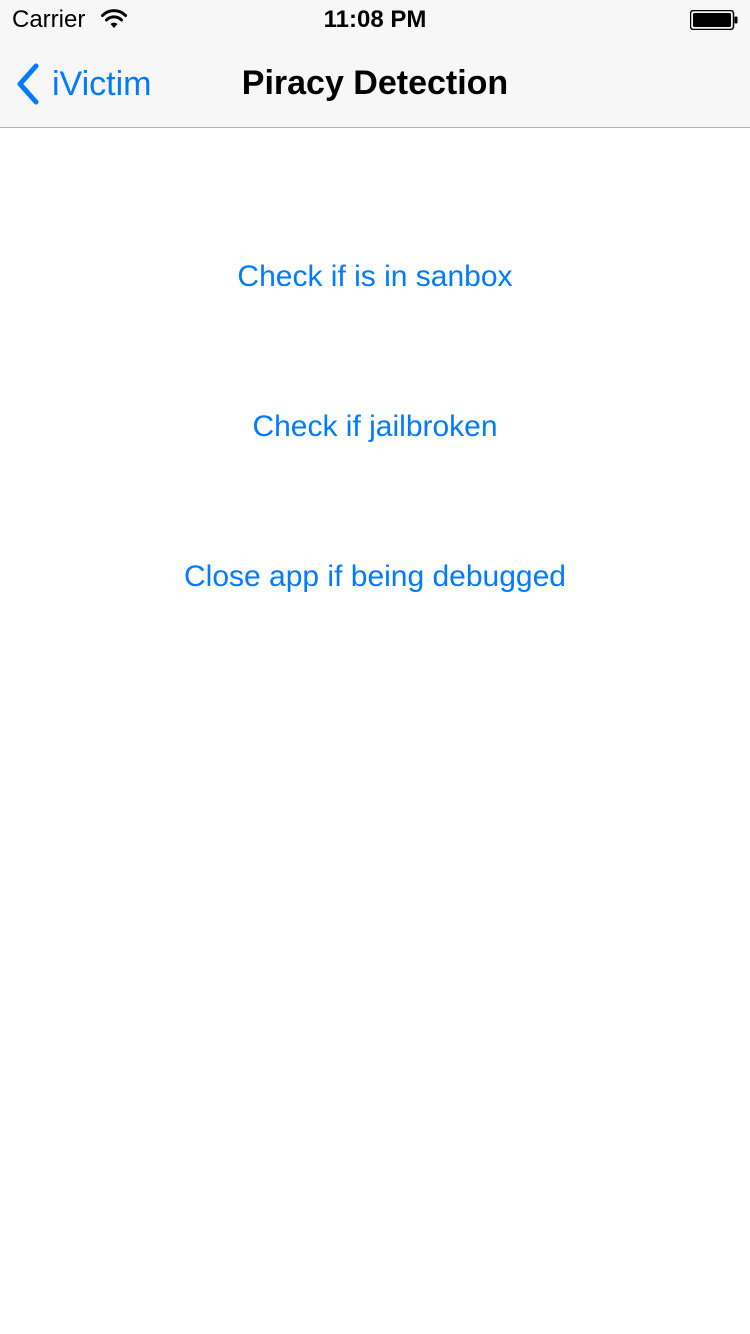  I want to click on close-if-debugged-label: Close app if being debugged, so click(375, 576).